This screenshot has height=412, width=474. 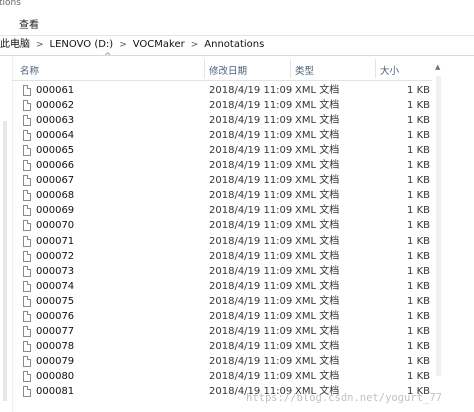 I want to click on column-header-modified: 修改日期, so click(x=228, y=70).